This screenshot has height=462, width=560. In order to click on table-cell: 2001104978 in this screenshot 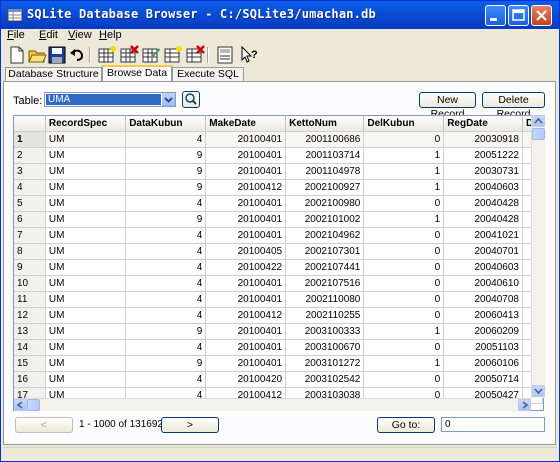, I will do `click(325, 171)`.